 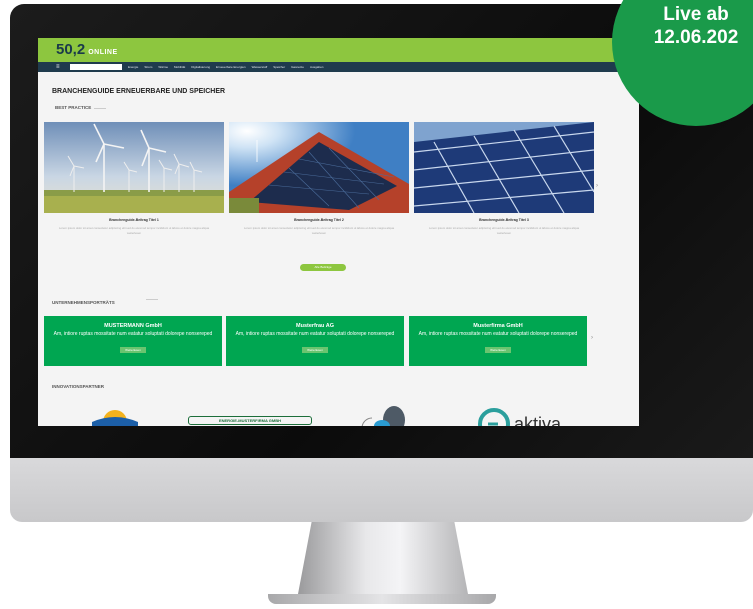 I want to click on nav-item: Wasserstoff, so click(x=260, y=67).